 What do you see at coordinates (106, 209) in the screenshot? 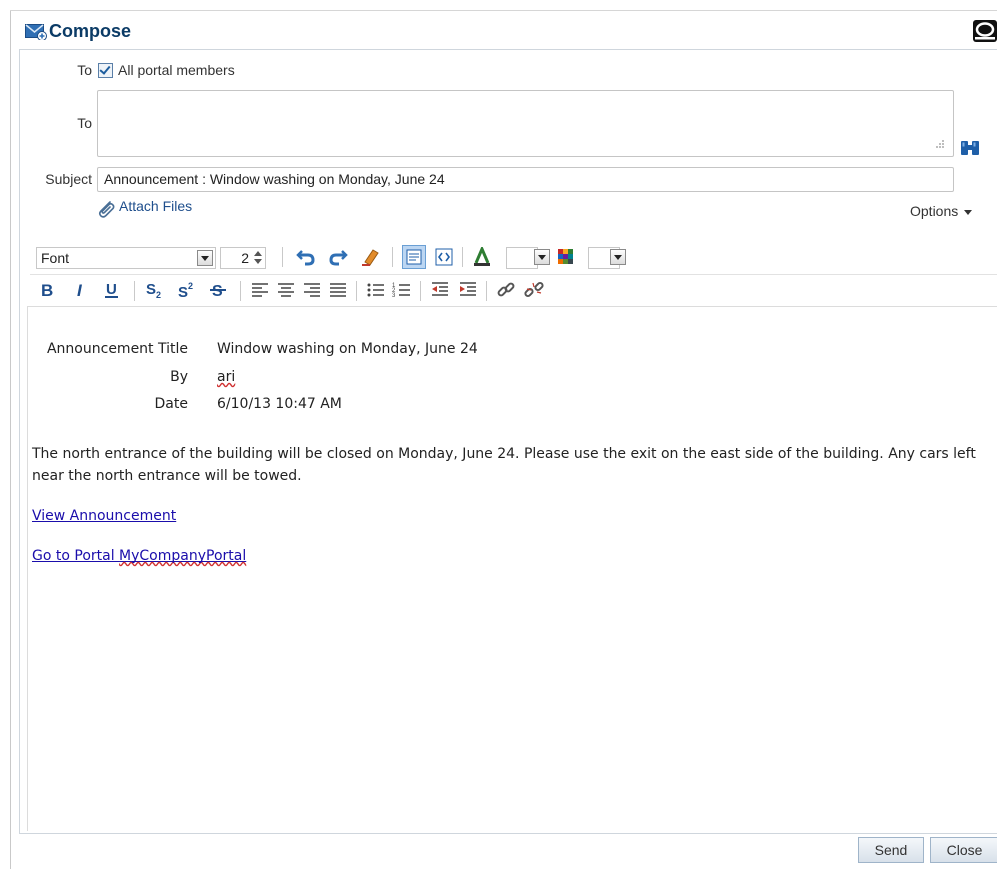
I see `paperclip-icon` at bounding box center [106, 209].